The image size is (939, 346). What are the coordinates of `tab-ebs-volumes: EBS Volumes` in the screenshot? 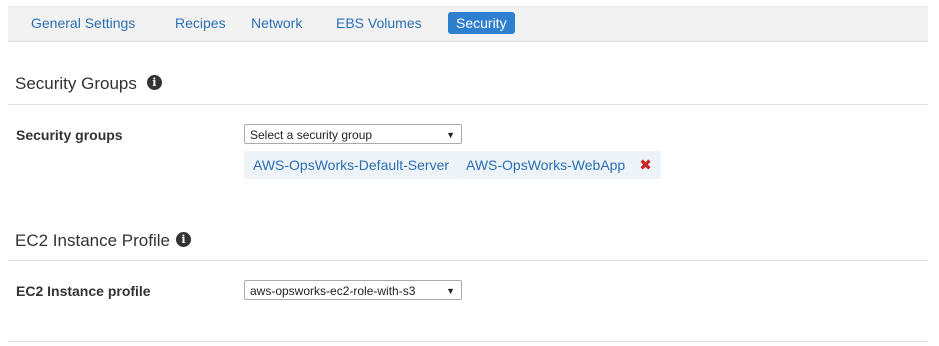 It's located at (379, 23).